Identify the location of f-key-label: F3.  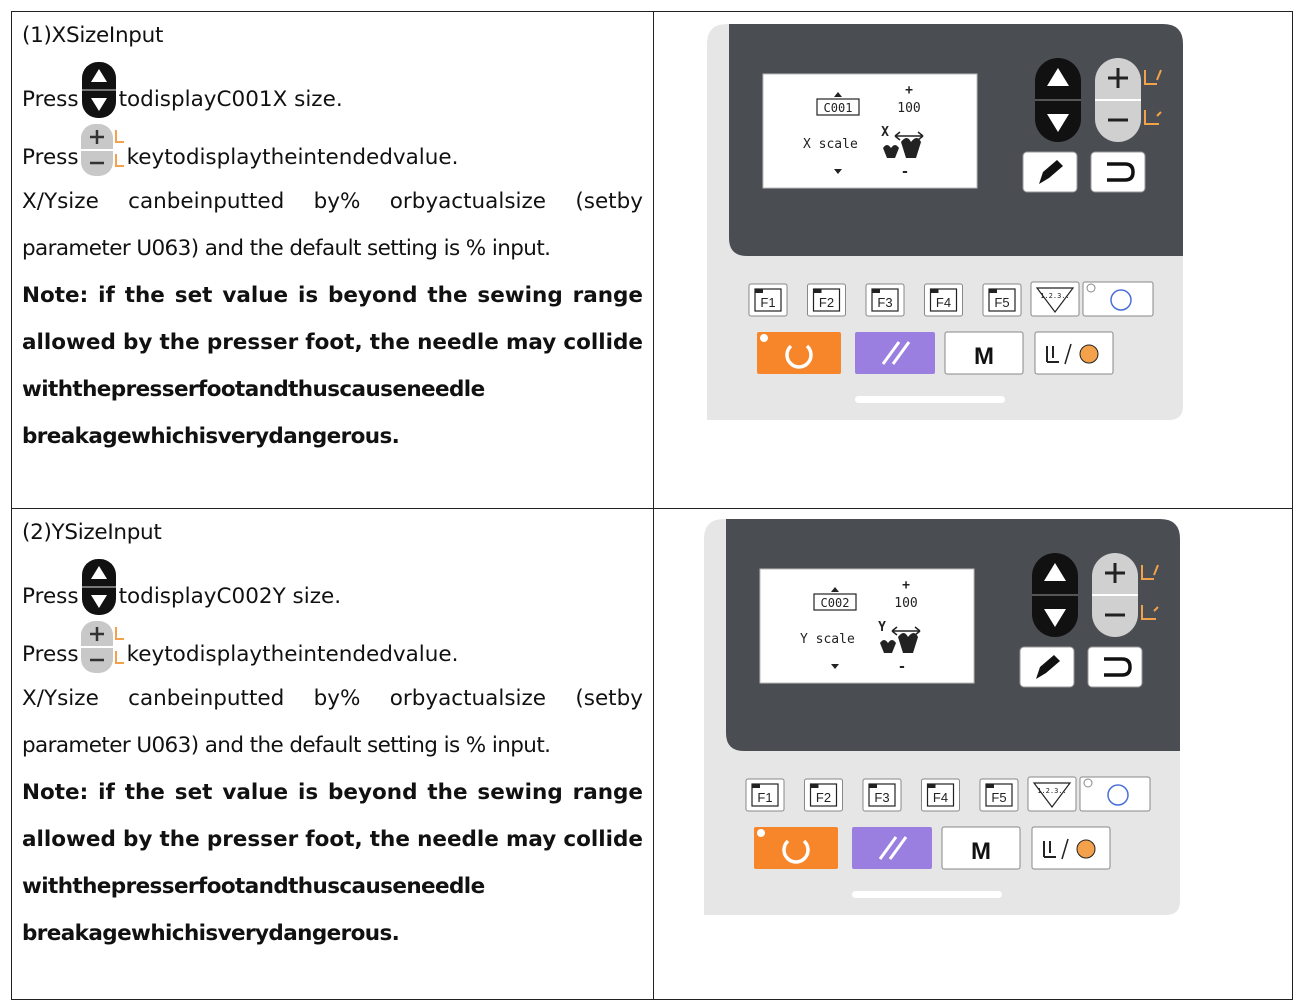
(881, 797).